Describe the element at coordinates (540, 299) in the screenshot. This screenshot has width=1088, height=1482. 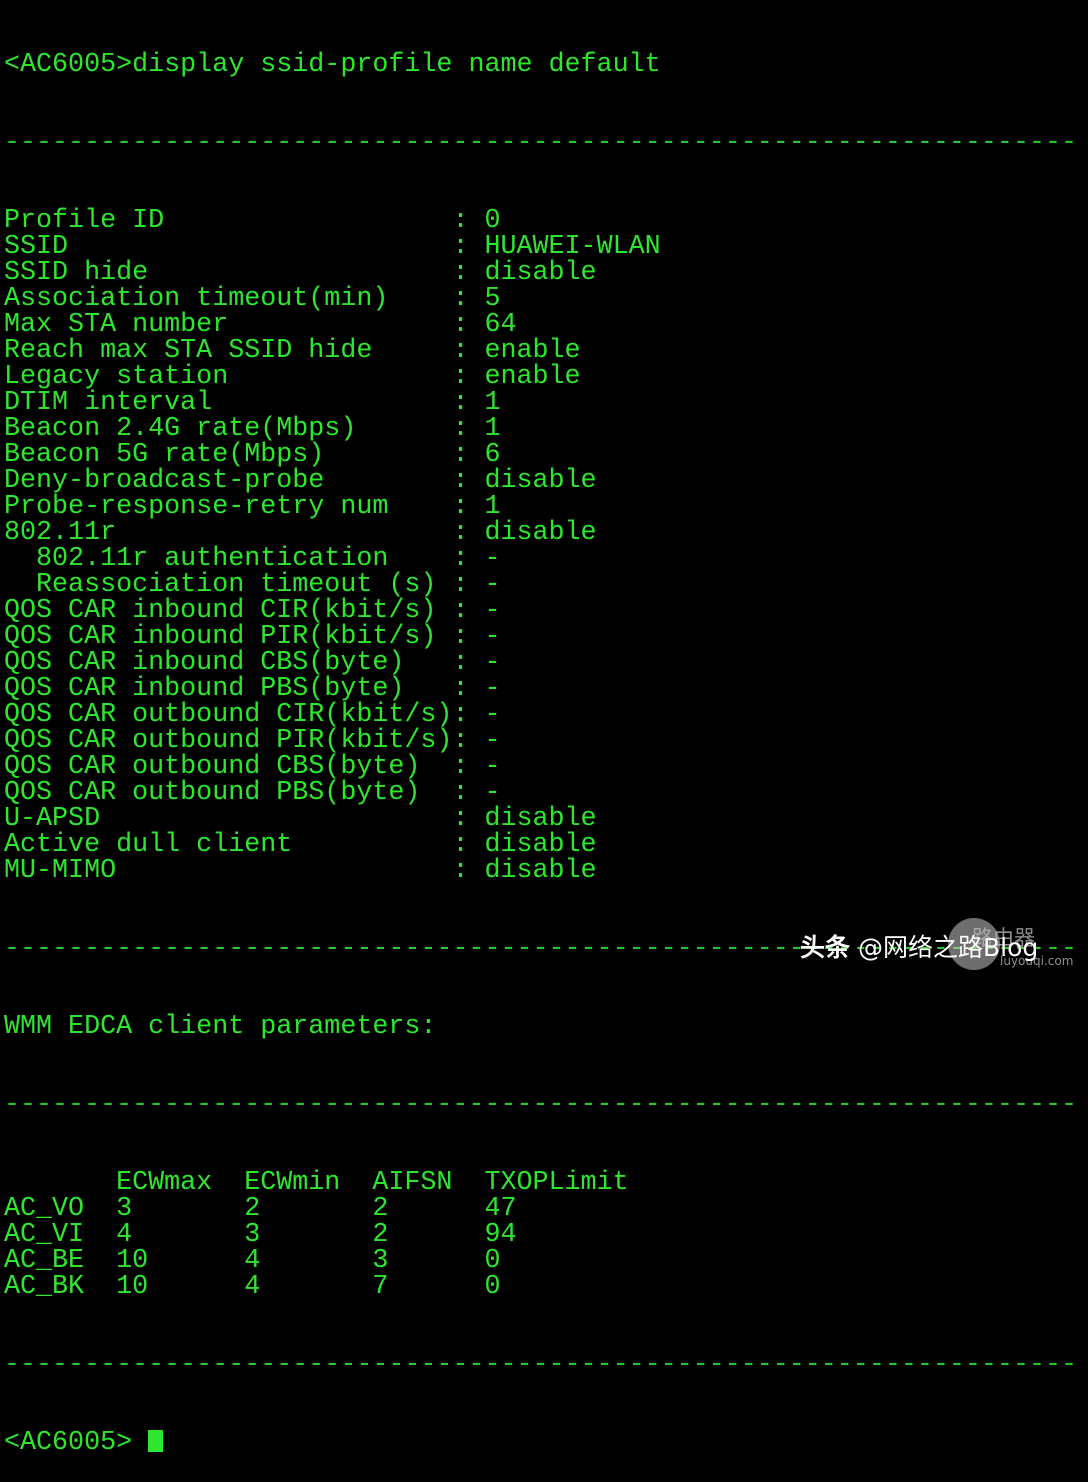
I see `field-row: Association timeout(min) : 5` at that location.